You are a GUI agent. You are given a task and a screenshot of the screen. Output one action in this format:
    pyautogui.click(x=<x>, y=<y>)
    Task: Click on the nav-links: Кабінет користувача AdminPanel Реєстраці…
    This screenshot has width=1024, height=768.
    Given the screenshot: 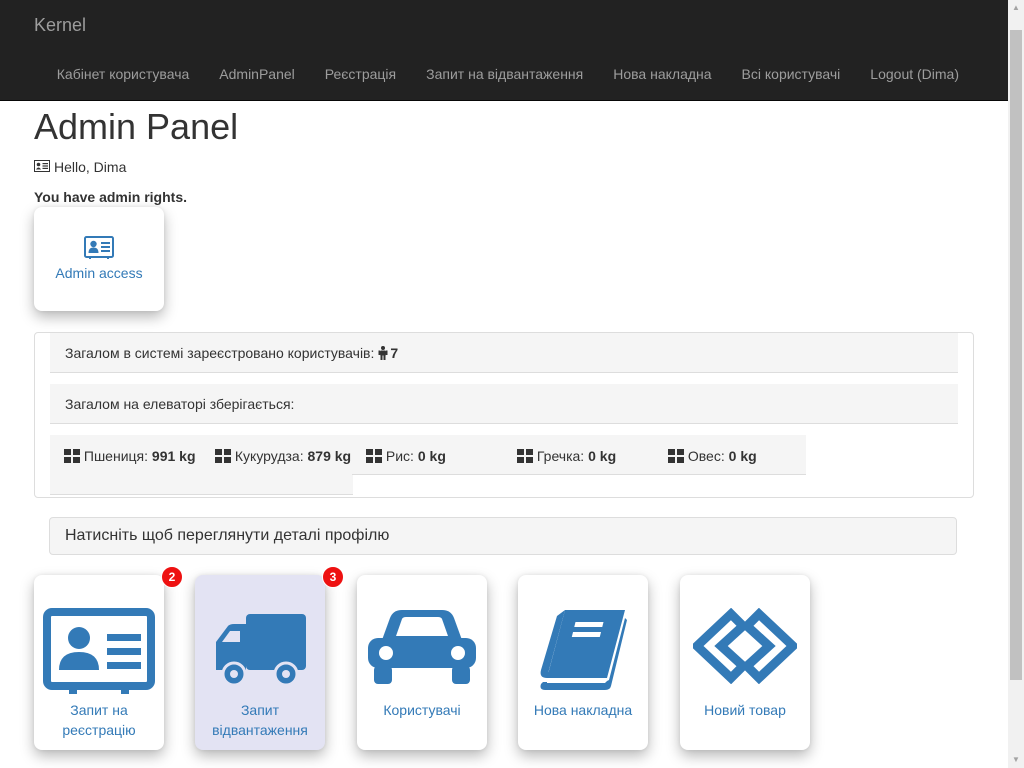 What is the action you would take?
    pyautogui.click(x=508, y=74)
    